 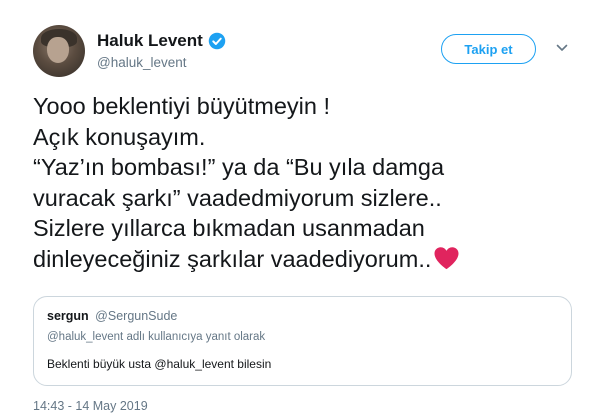 What do you see at coordinates (181, 106) in the screenshot?
I see `tweet-line: Yooo beklentiyi büyütmeyin !` at bounding box center [181, 106].